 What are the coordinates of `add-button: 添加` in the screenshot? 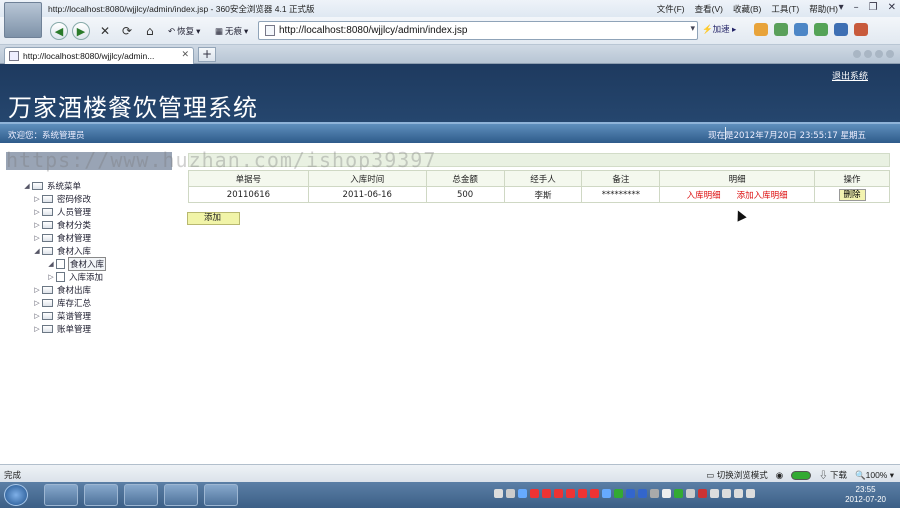 It's located at (213, 218).